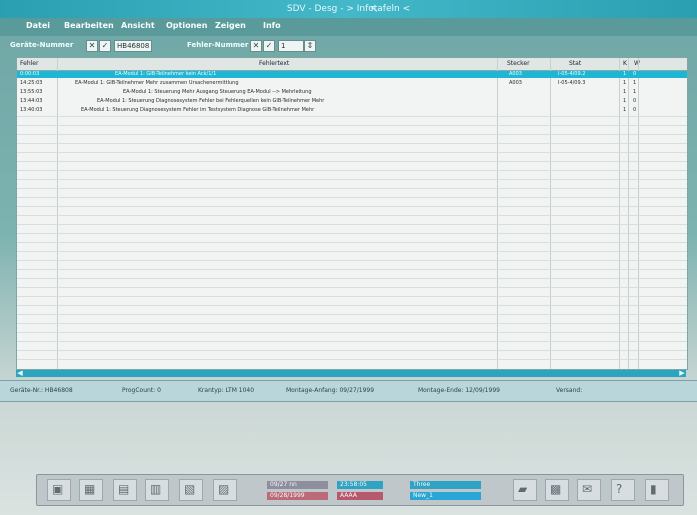  What do you see at coordinates (351, 373) in the screenshot?
I see `horizontal-scrollbar: ◀ ▶` at bounding box center [351, 373].